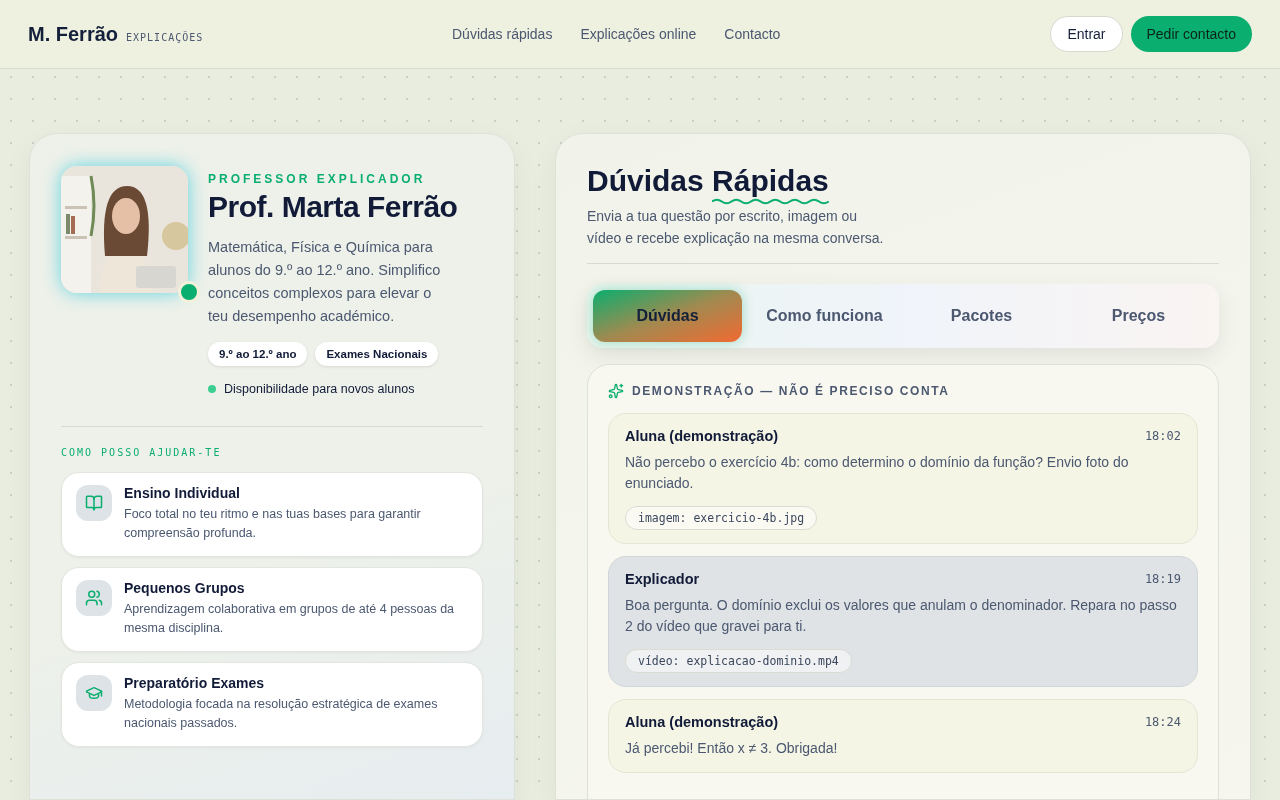 This screenshot has height=800, width=1280. What do you see at coordinates (94, 503) in the screenshot?
I see `book-icon` at bounding box center [94, 503].